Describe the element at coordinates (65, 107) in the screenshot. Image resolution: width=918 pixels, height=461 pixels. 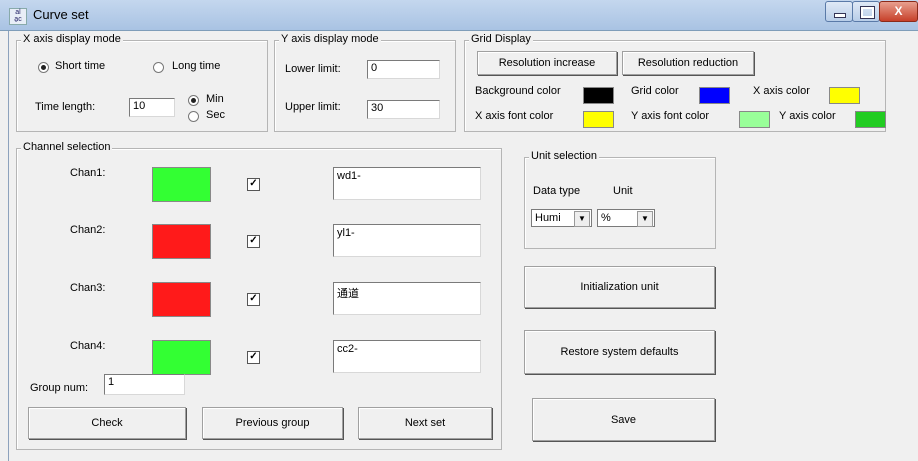
I see `time-length-label: Time length:` at that location.